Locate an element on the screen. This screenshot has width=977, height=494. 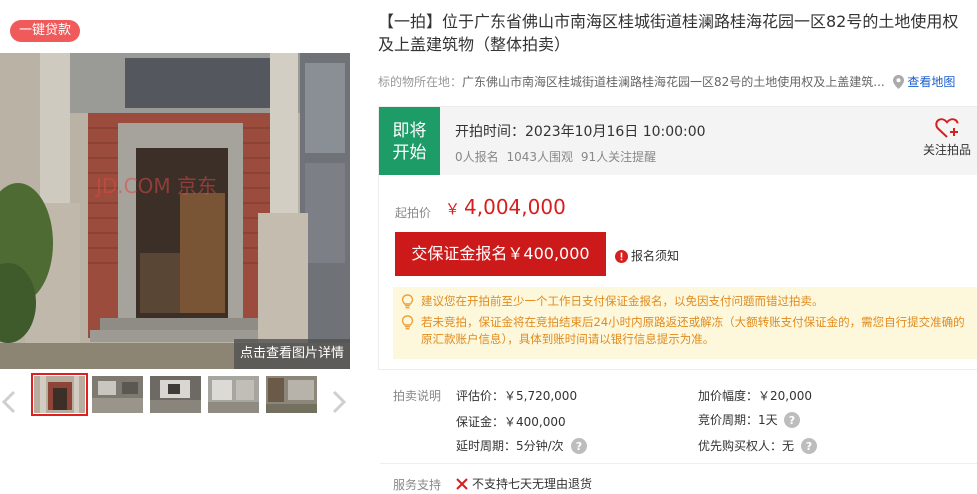
close-icon is located at coordinates (462, 484).